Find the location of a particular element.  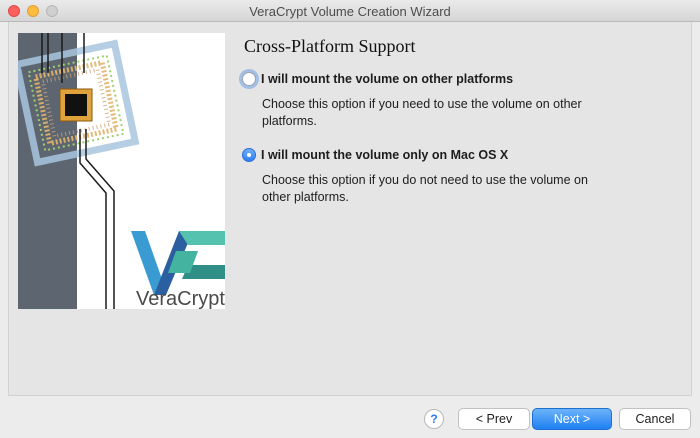

page-title: Cross-Platform Support is located at coordinates (330, 46).